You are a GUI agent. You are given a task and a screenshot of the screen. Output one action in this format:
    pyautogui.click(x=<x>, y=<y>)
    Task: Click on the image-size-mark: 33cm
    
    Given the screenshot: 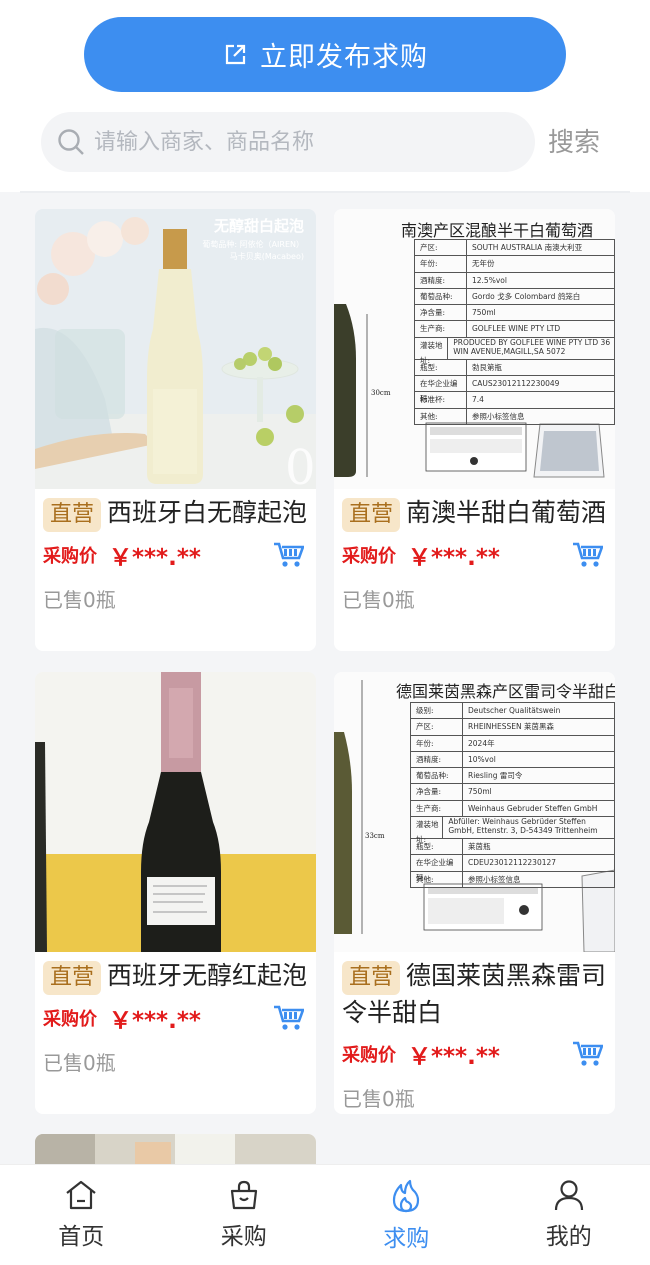 What is the action you would take?
    pyautogui.click(x=375, y=836)
    